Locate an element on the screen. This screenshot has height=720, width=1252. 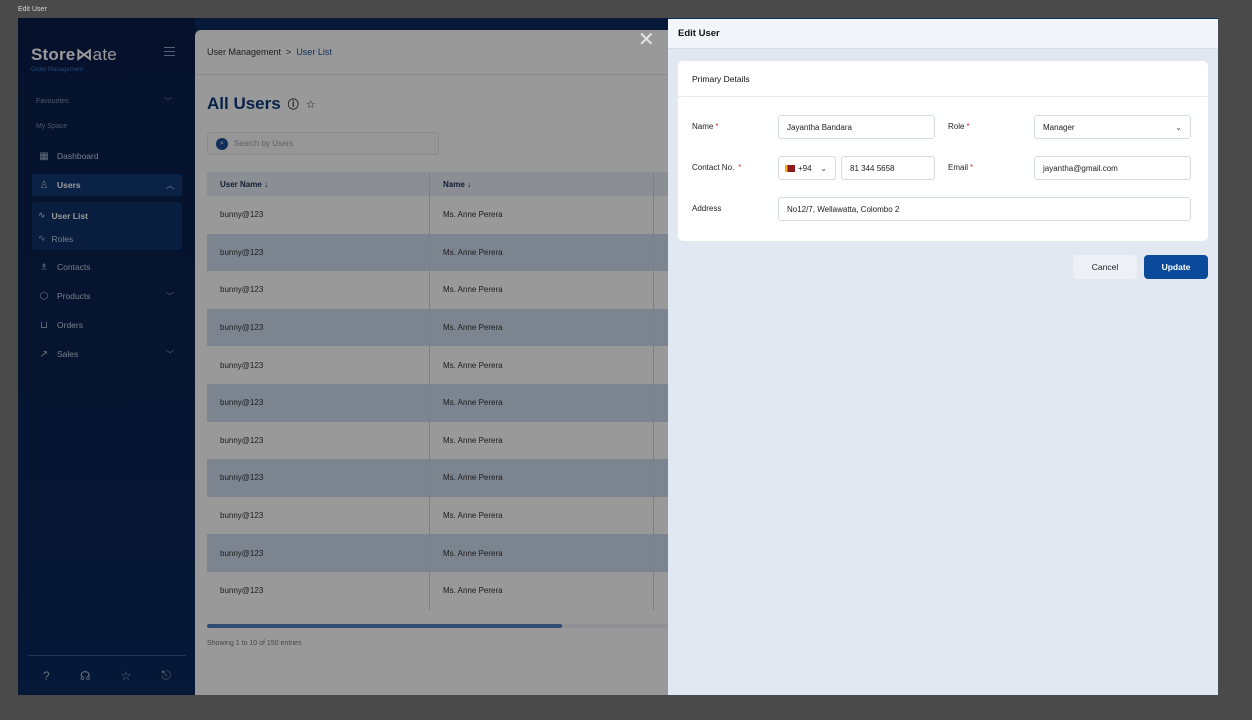
drawer-title: Edit User is located at coordinates (943, 34).